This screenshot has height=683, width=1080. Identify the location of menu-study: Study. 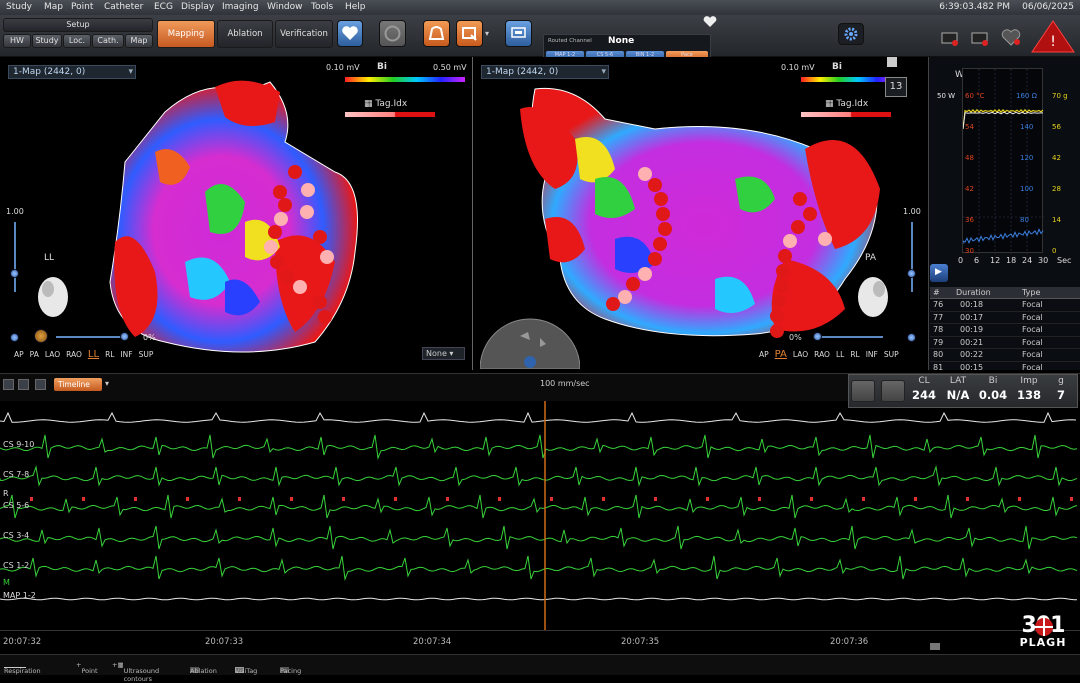
(19, 7).